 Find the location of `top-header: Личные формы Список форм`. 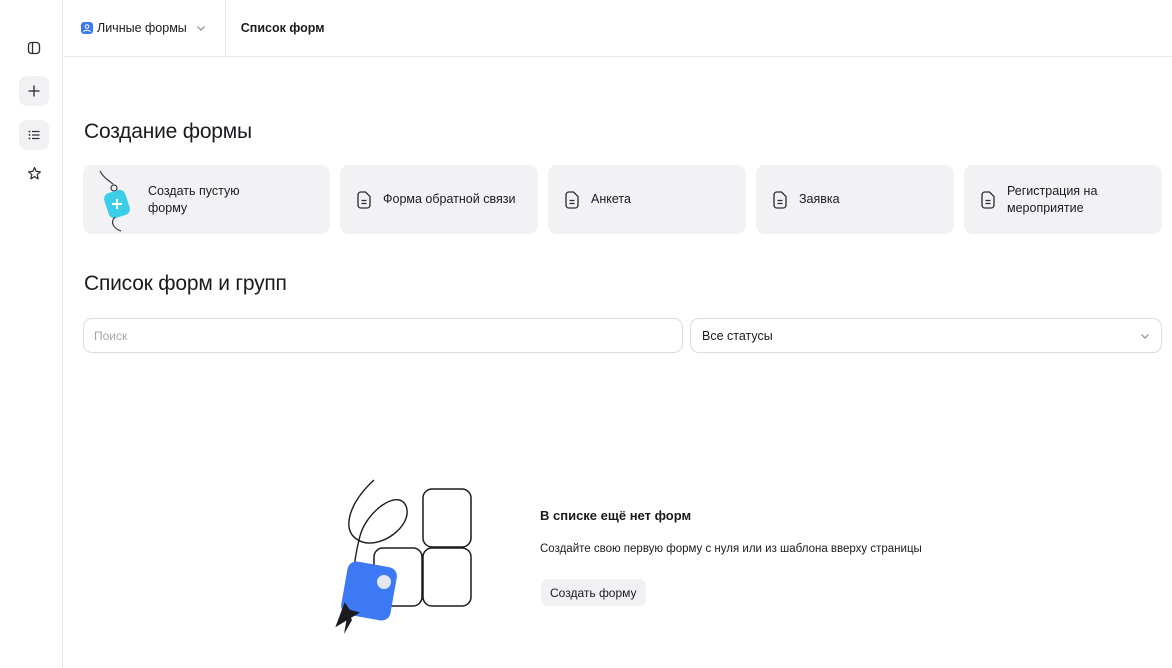

top-header: Личные формы Список форм is located at coordinates (618, 28).